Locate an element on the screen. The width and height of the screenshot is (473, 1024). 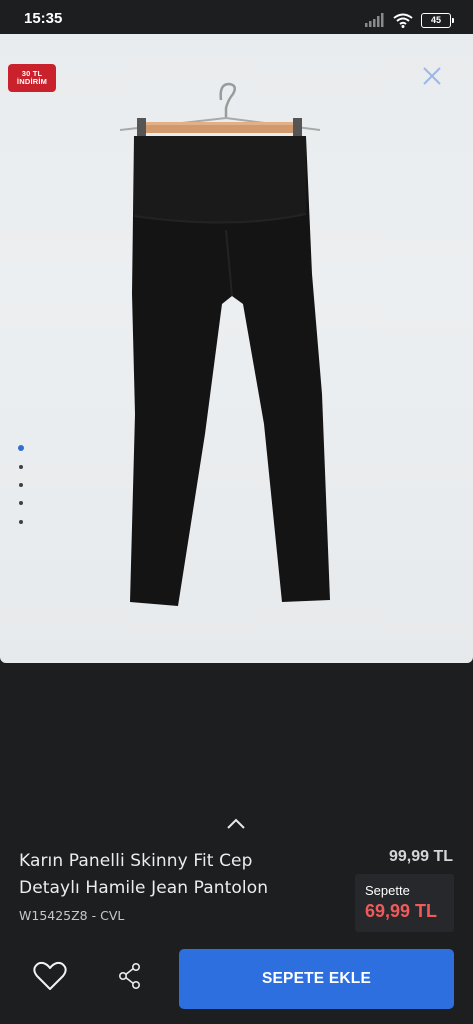
status-bar: 15:35 45 is located at coordinates (236, 19).